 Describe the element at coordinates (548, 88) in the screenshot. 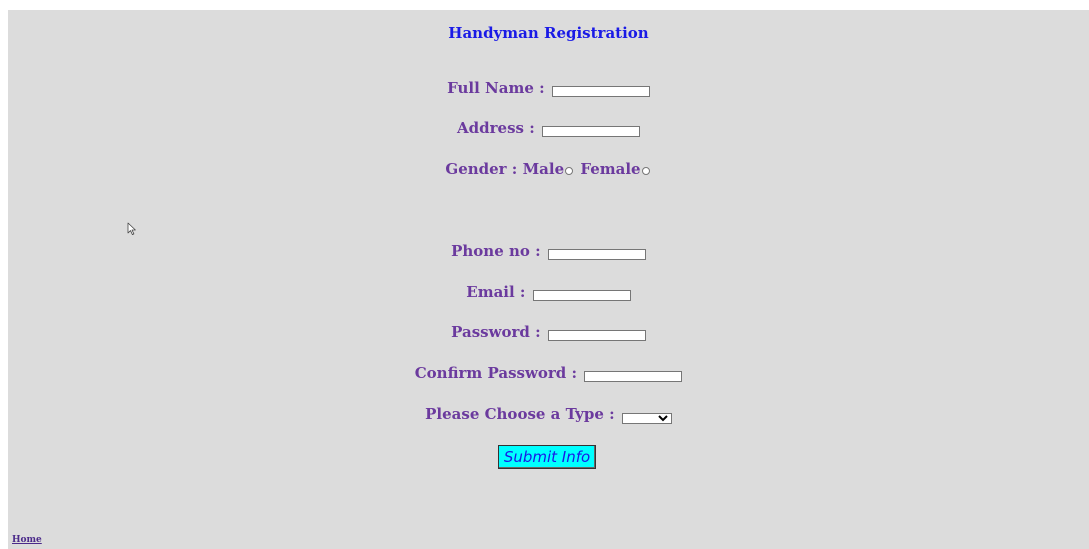

I see `full-name-row: Full Name :` at that location.